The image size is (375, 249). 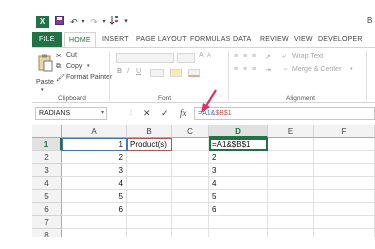 What do you see at coordinates (145, 58) in the screenshot?
I see `font-name-box` at bounding box center [145, 58].